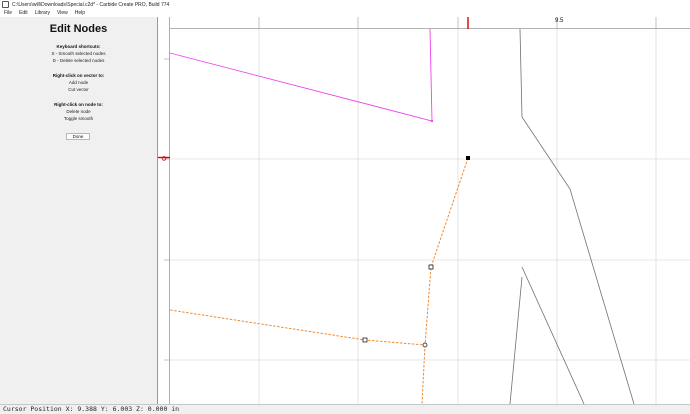 The image size is (690, 414). What do you see at coordinates (78, 46) in the screenshot?
I see `shortcuts-heading: Keyboard shortcuts:` at bounding box center [78, 46].